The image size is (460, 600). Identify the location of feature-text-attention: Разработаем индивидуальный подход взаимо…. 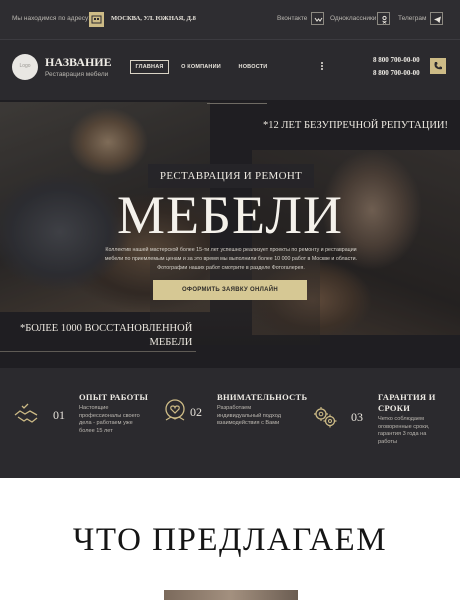
(249, 416).